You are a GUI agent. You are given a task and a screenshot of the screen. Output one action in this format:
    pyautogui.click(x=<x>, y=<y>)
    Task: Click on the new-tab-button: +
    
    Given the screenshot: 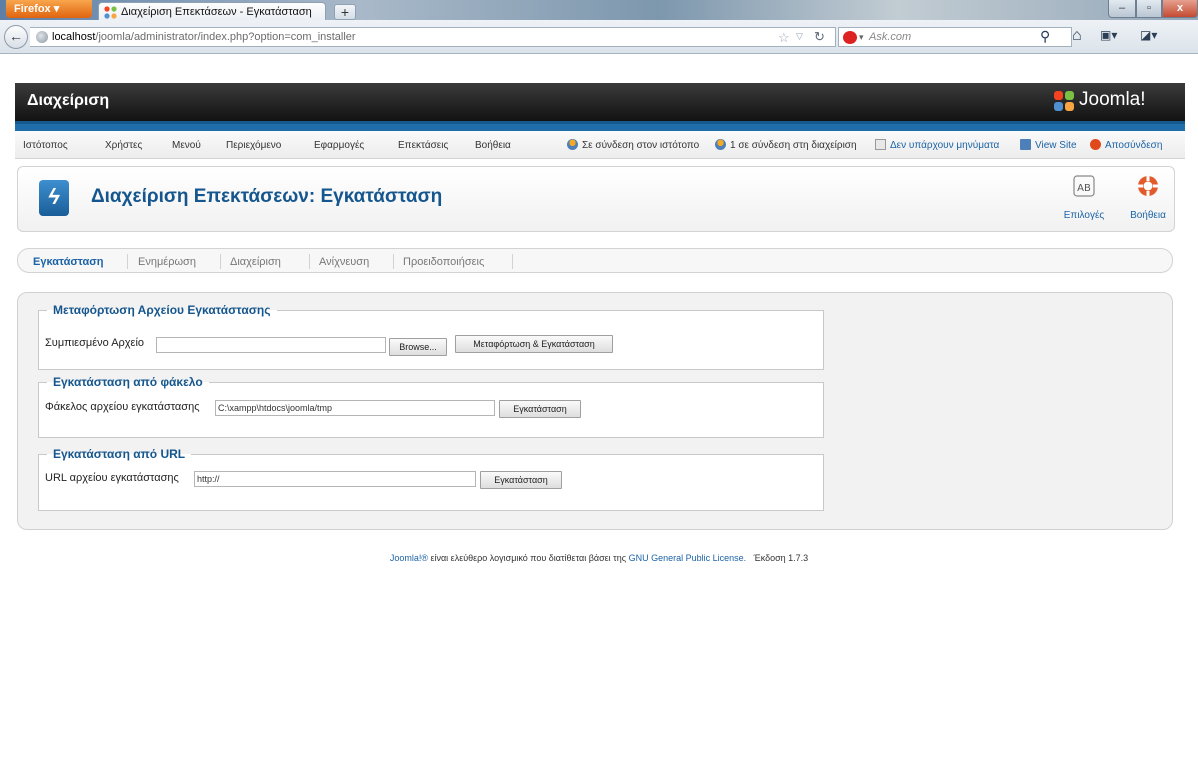 What is the action you would take?
    pyautogui.click(x=345, y=12)
    